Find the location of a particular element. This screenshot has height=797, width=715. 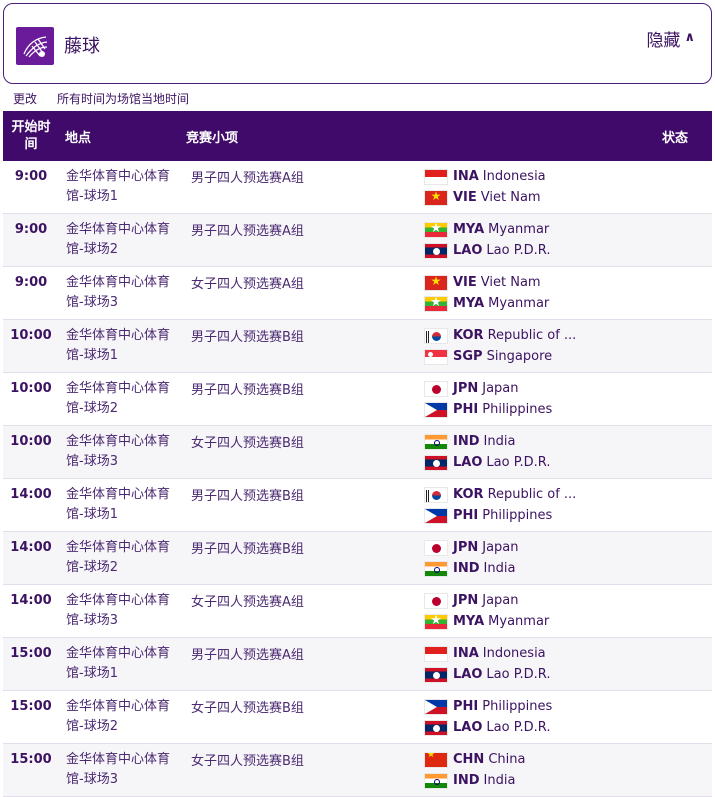

hide-toggle-button: 隐藏 ∧ is located at coordinates (670, 38).